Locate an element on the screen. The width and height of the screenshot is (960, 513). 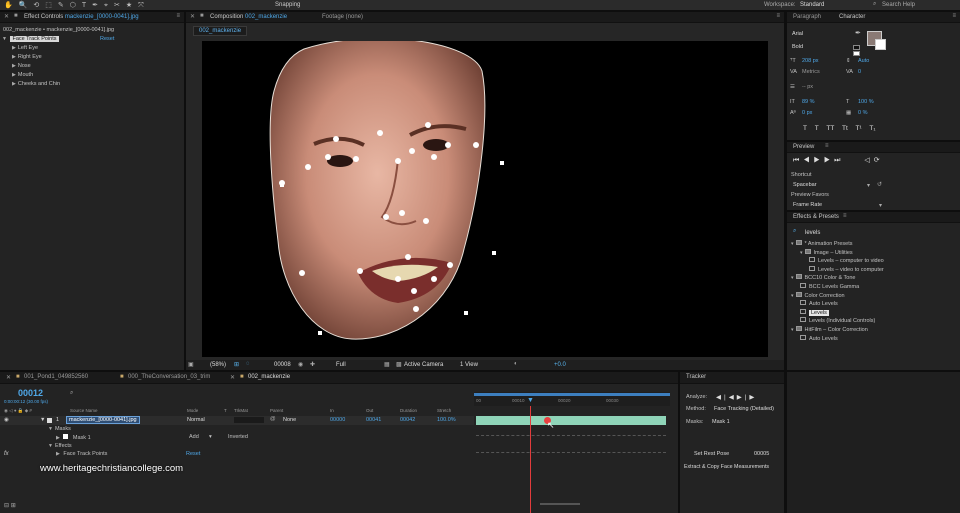
shortcut-dropdown-icon: ▾ is located at coordinates (868, 185).